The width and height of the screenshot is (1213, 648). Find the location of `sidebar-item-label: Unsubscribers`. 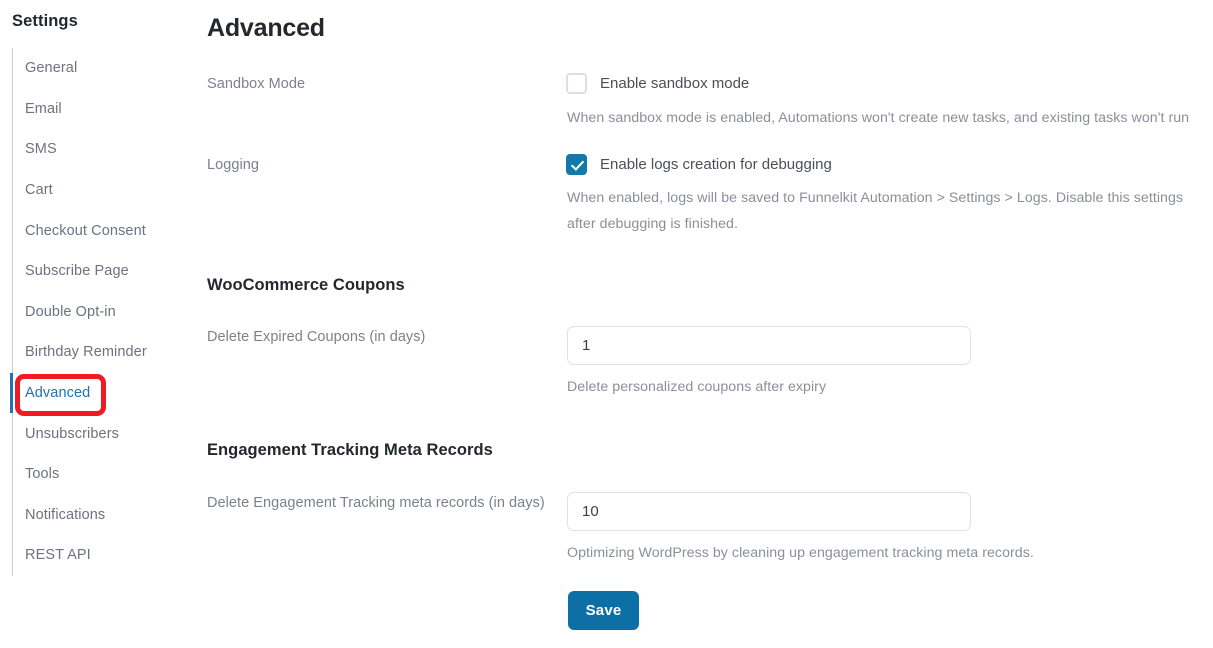

sidebar-item-label: Unsubscribers is located at coordinates (72, 433).